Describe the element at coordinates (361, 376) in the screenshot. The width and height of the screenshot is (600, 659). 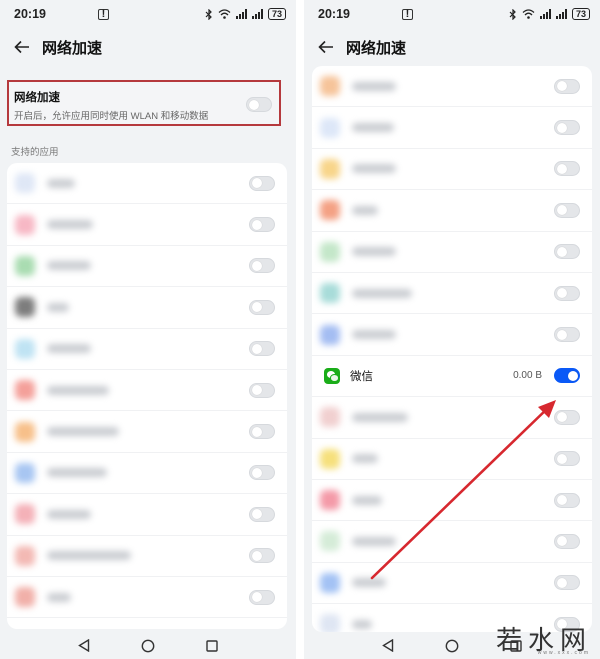
I see `app-name: 微信` at that location.